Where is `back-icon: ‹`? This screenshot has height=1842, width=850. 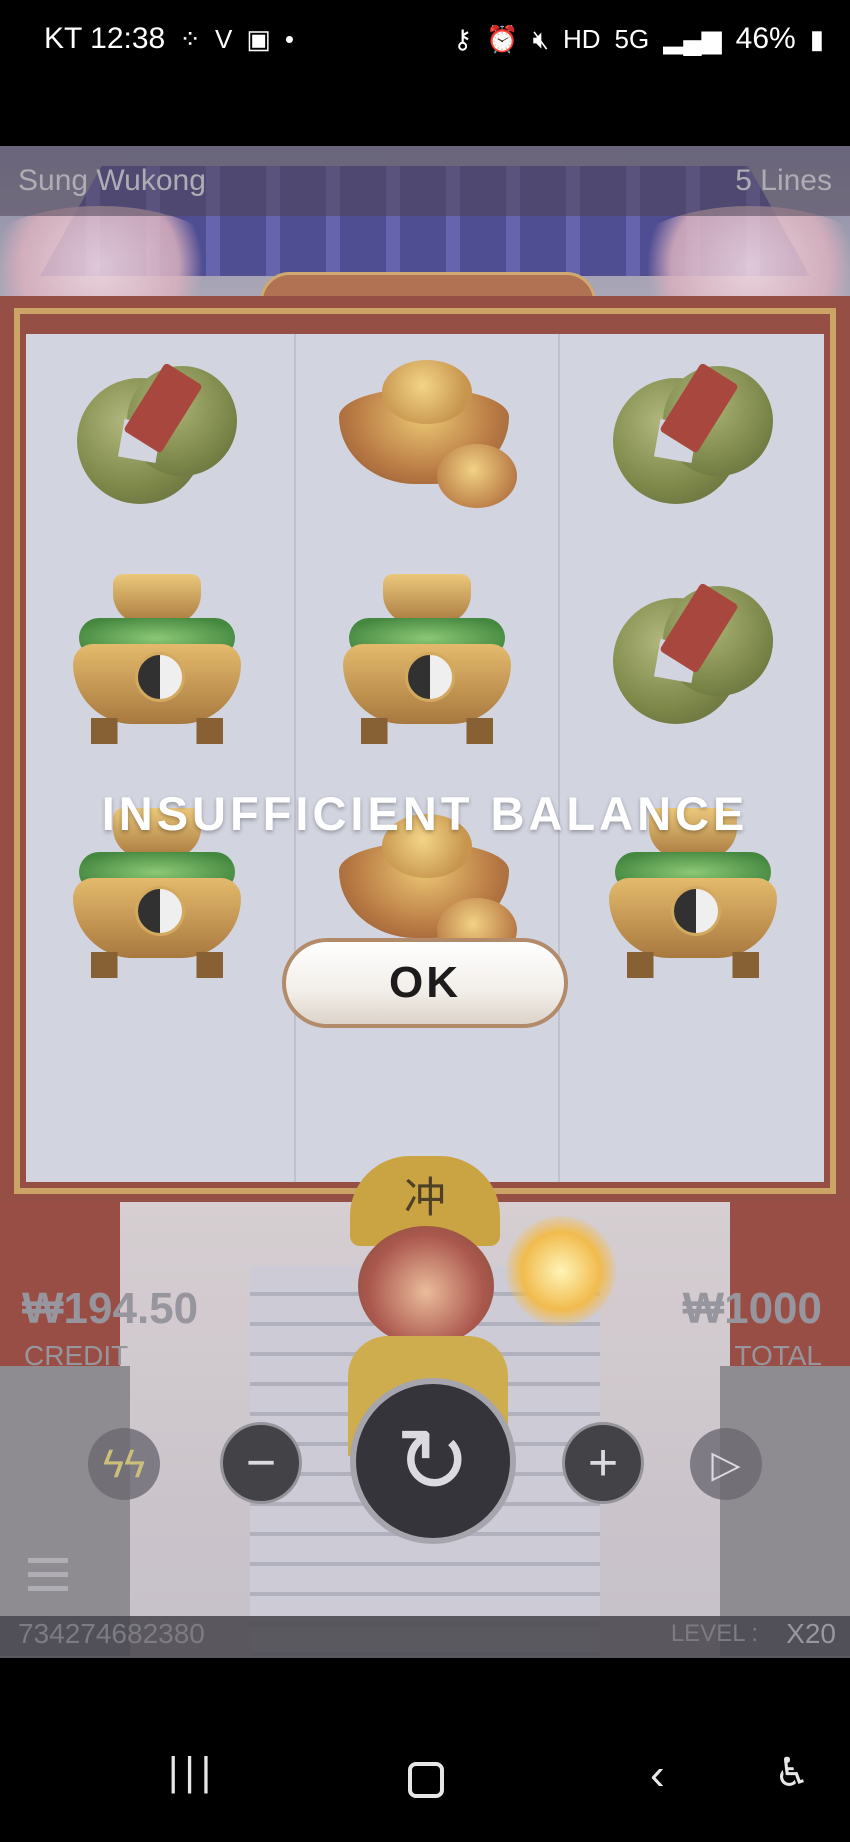 back-icon: ‹ is located at coordinates (657, 1775).